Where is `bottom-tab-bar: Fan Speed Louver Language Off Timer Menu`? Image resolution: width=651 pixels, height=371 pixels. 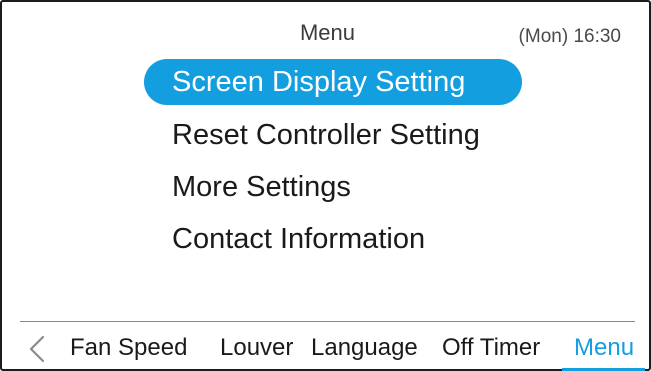
bottom-tab-bar: Fan Speed Louver Language Off Timer Menu is located at coordinates (326, 347).